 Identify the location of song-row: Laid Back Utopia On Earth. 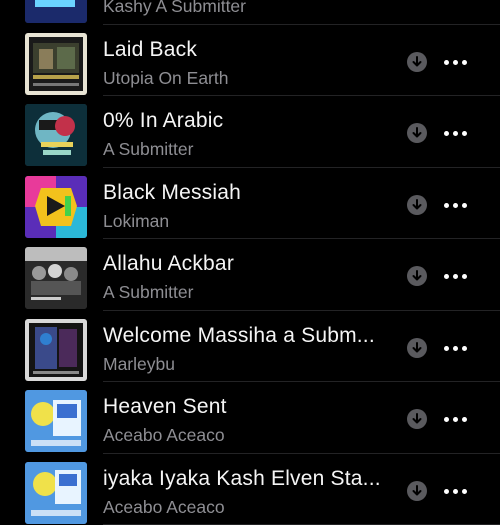
(250, 61).